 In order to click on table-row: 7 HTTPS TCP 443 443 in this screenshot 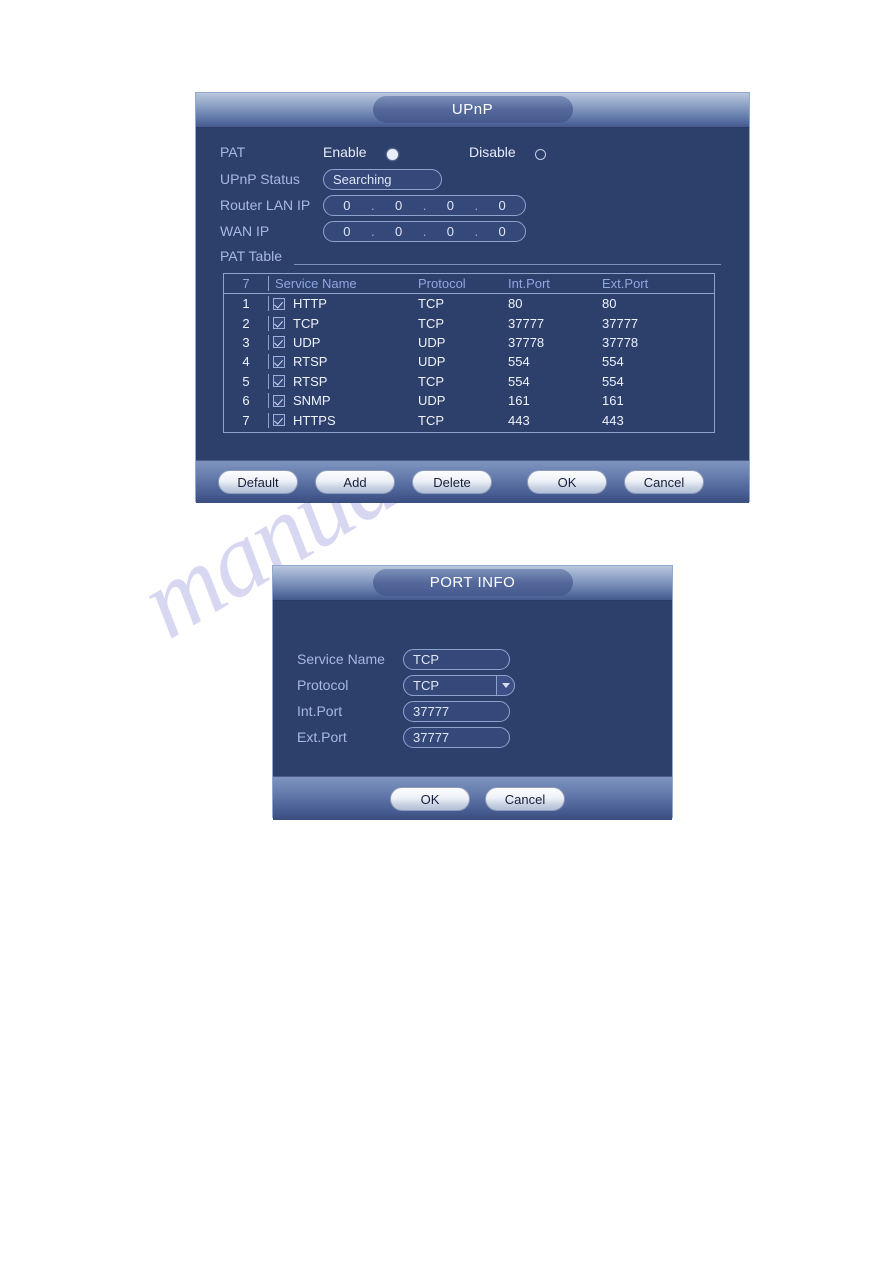, I will do `click(469, 419)`.